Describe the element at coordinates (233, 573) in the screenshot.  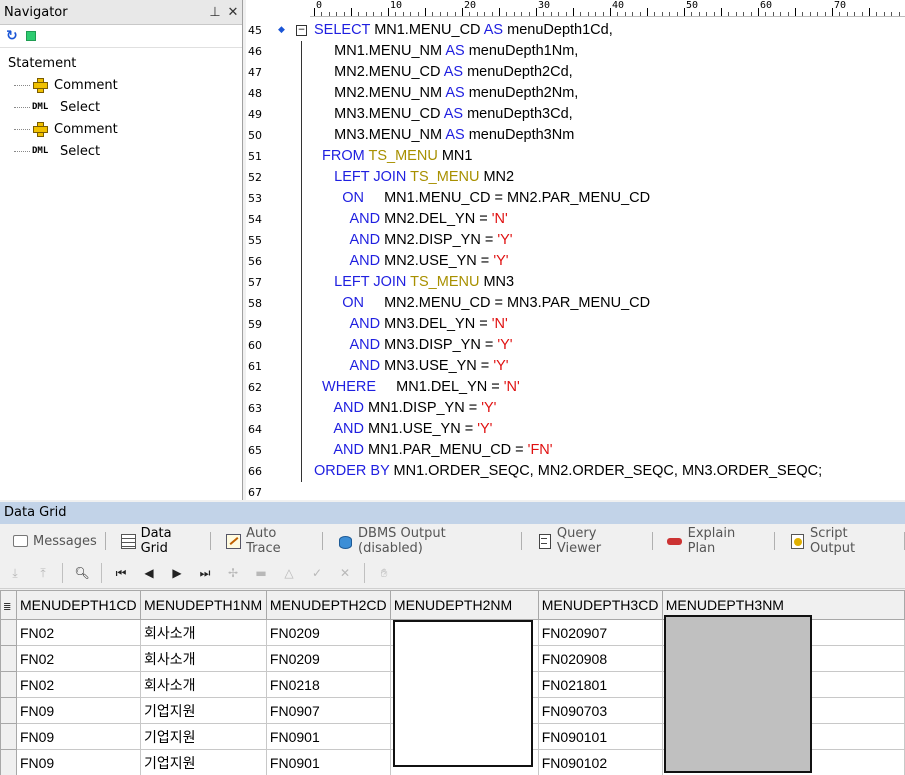
I see `insert-record-icon: ✢` at that location.